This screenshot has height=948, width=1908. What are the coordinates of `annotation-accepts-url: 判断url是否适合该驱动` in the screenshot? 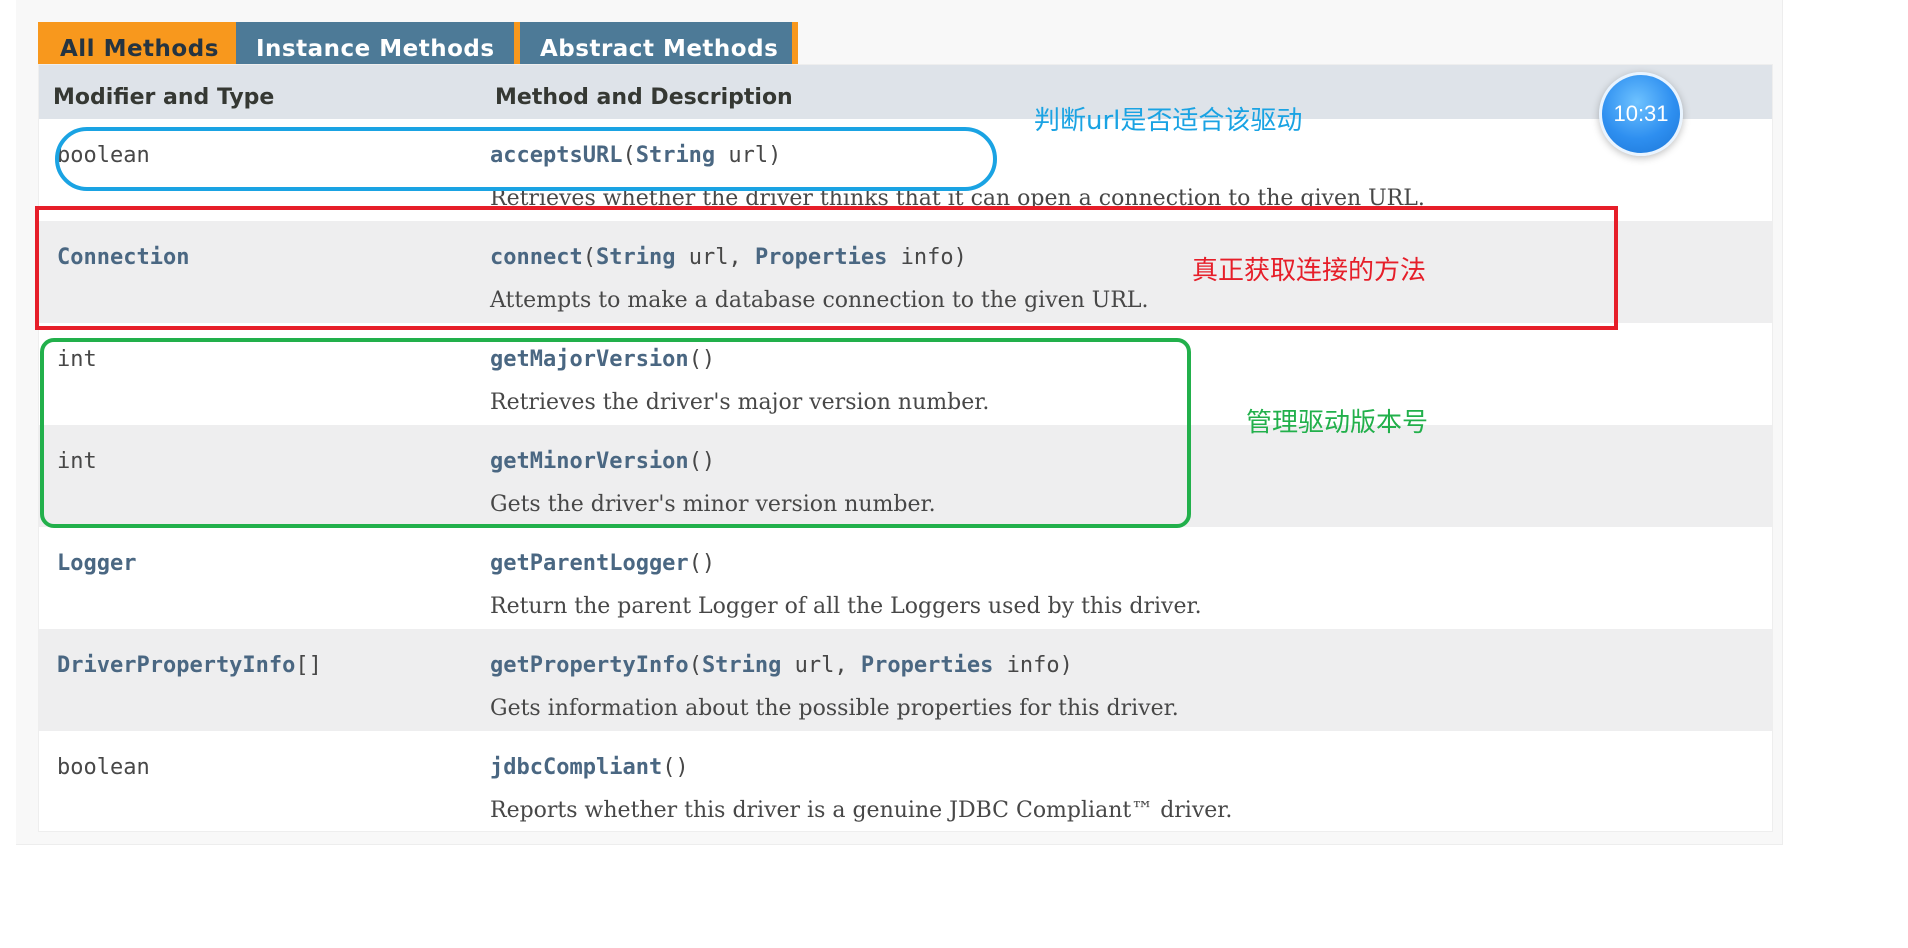 It's located at (1168, 121).